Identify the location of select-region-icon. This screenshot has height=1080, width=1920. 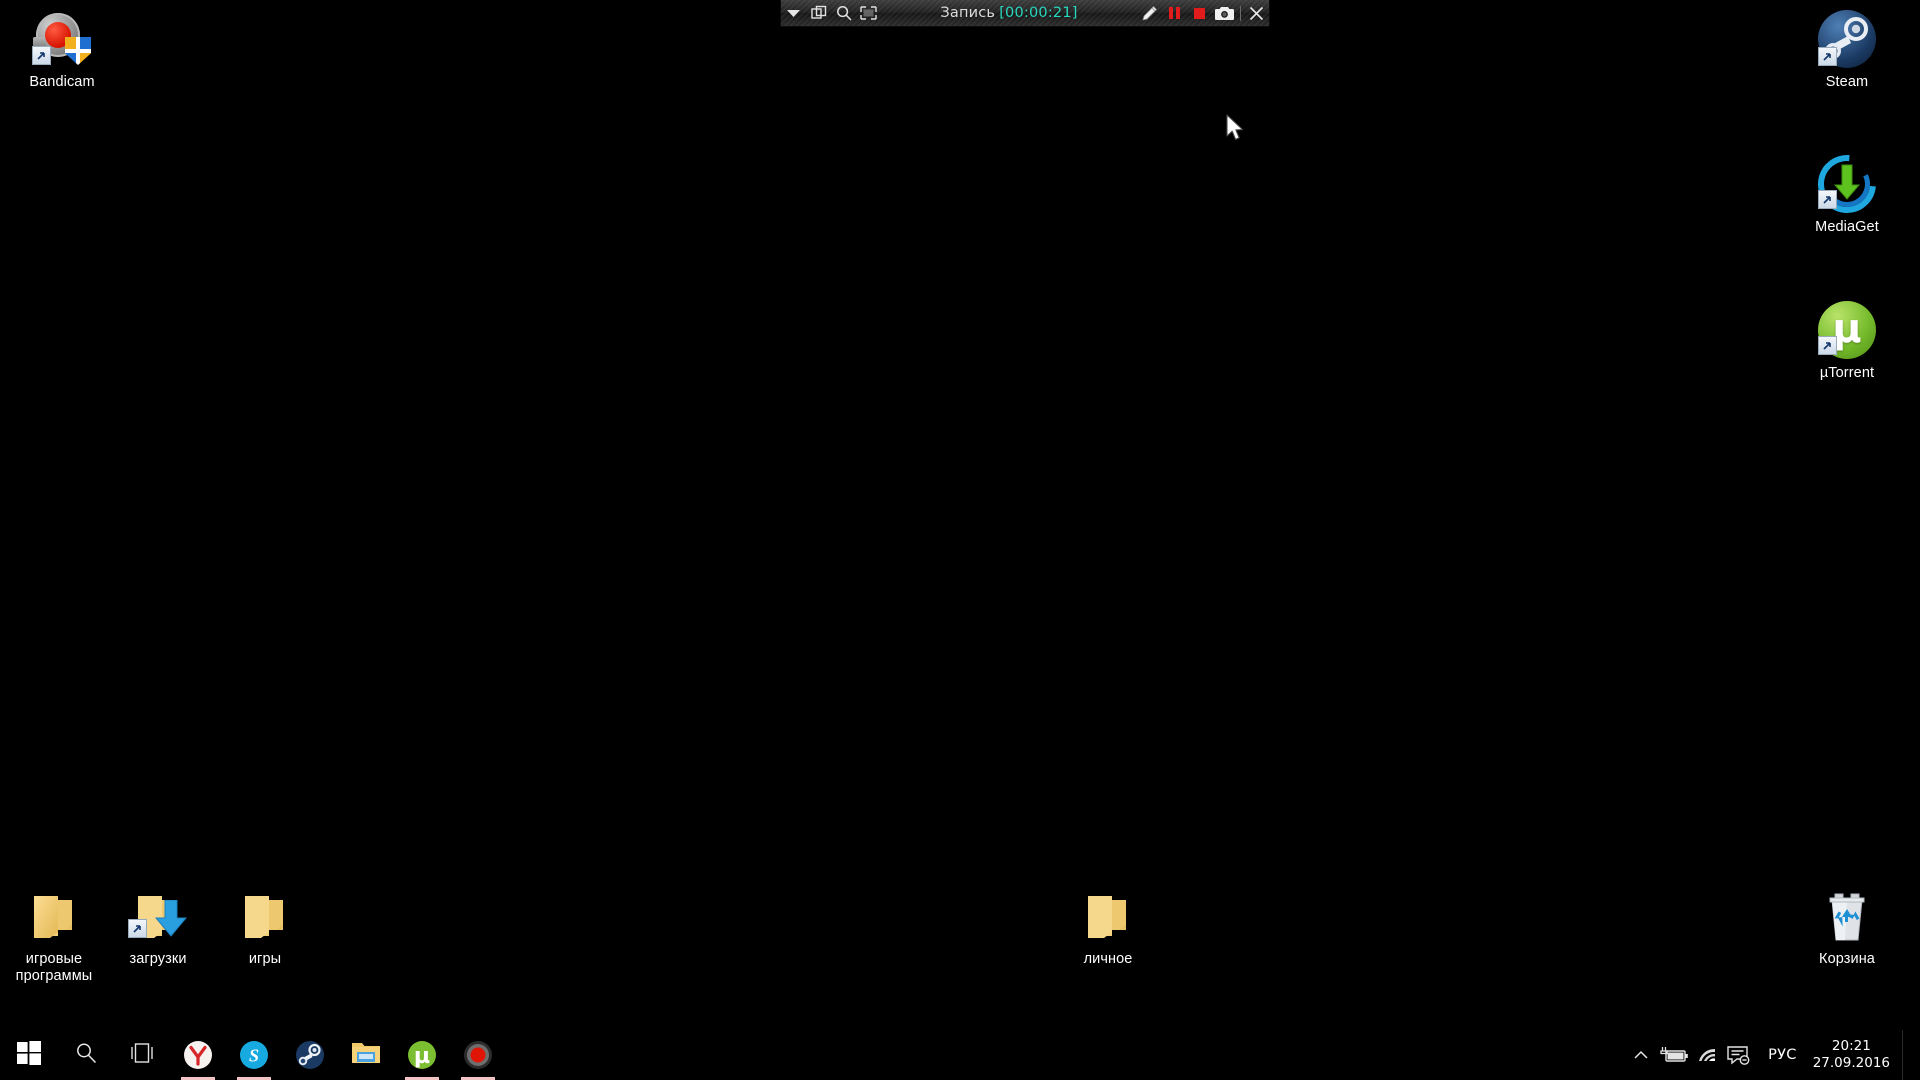
(868, 13).